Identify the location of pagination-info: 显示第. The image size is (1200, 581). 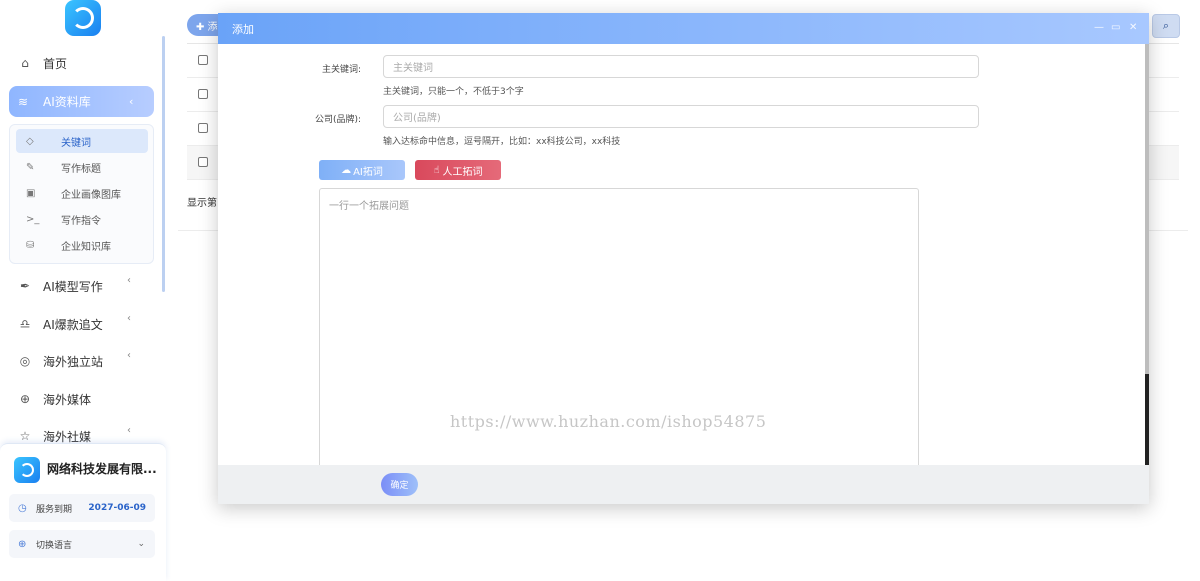
(202, 203).